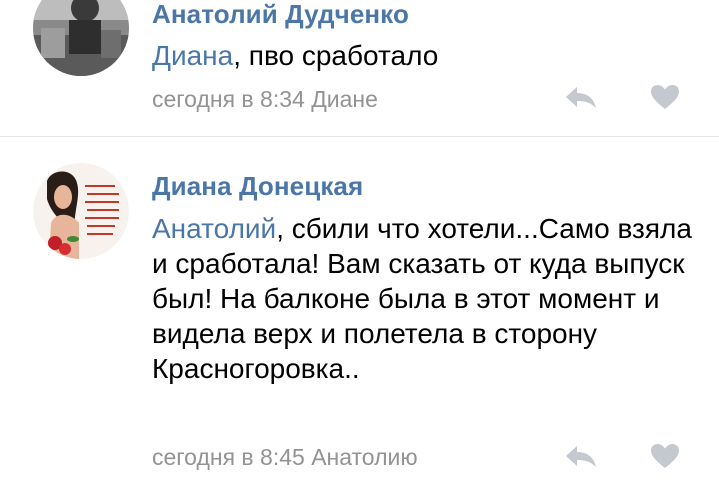 Image resolution: width=719 pixels, height=489 pixels. Describe the element at coordinates (228, 99) in the screenshot. I see `comment-time: сегодня в 8:34` at that location.